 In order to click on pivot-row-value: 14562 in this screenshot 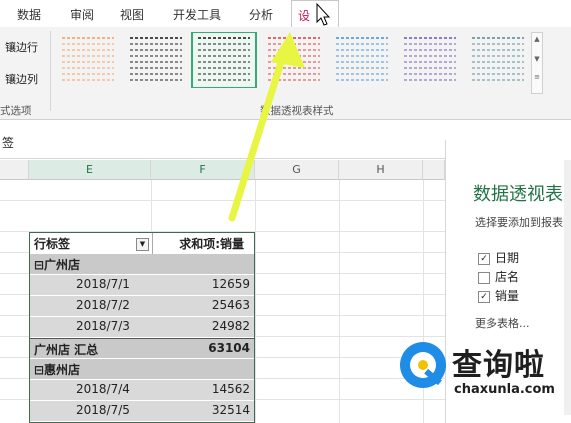, I will do `click(203, 390)`.